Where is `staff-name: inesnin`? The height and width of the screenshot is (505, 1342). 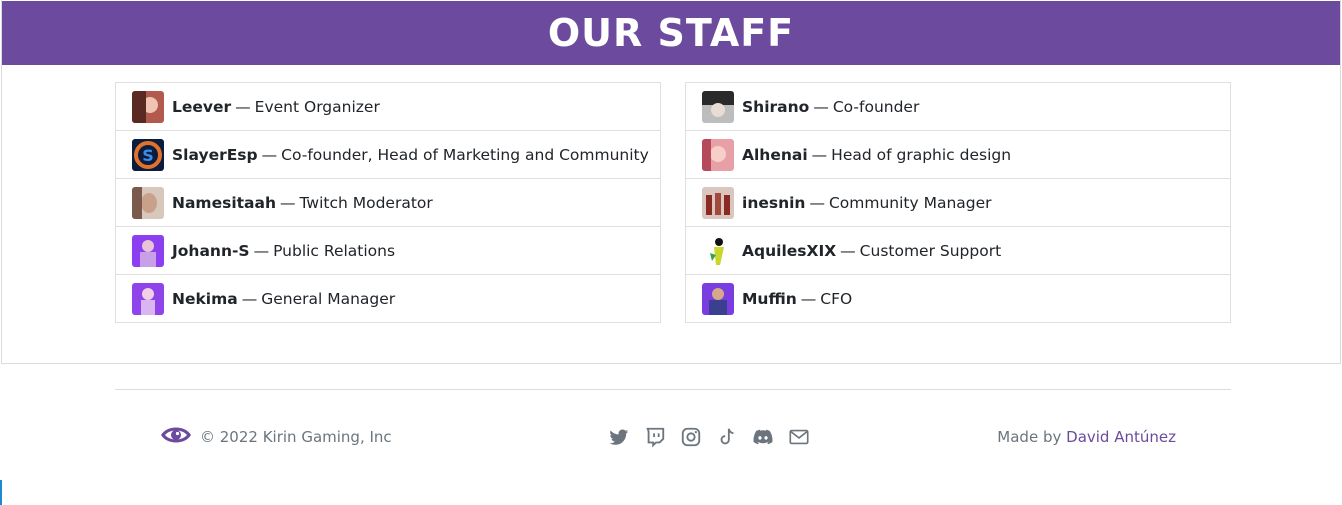 staff-name: inesnin is located at coordinates (774, 202).